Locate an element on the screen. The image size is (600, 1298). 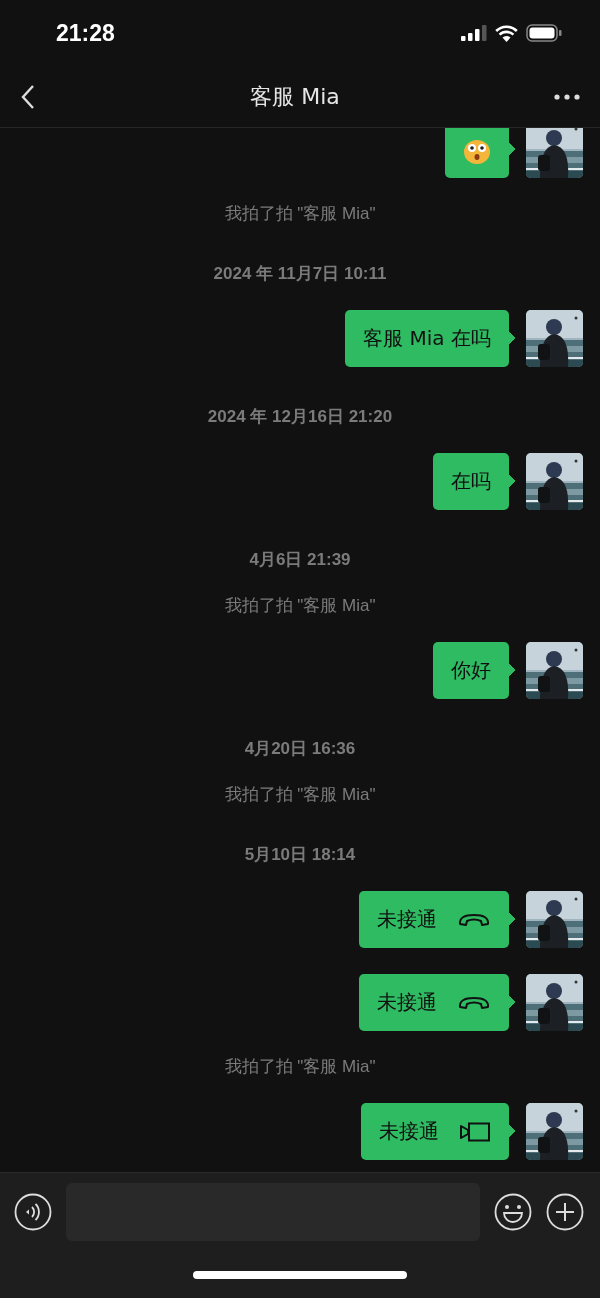
more-icon is located at coordinates (567, 96).